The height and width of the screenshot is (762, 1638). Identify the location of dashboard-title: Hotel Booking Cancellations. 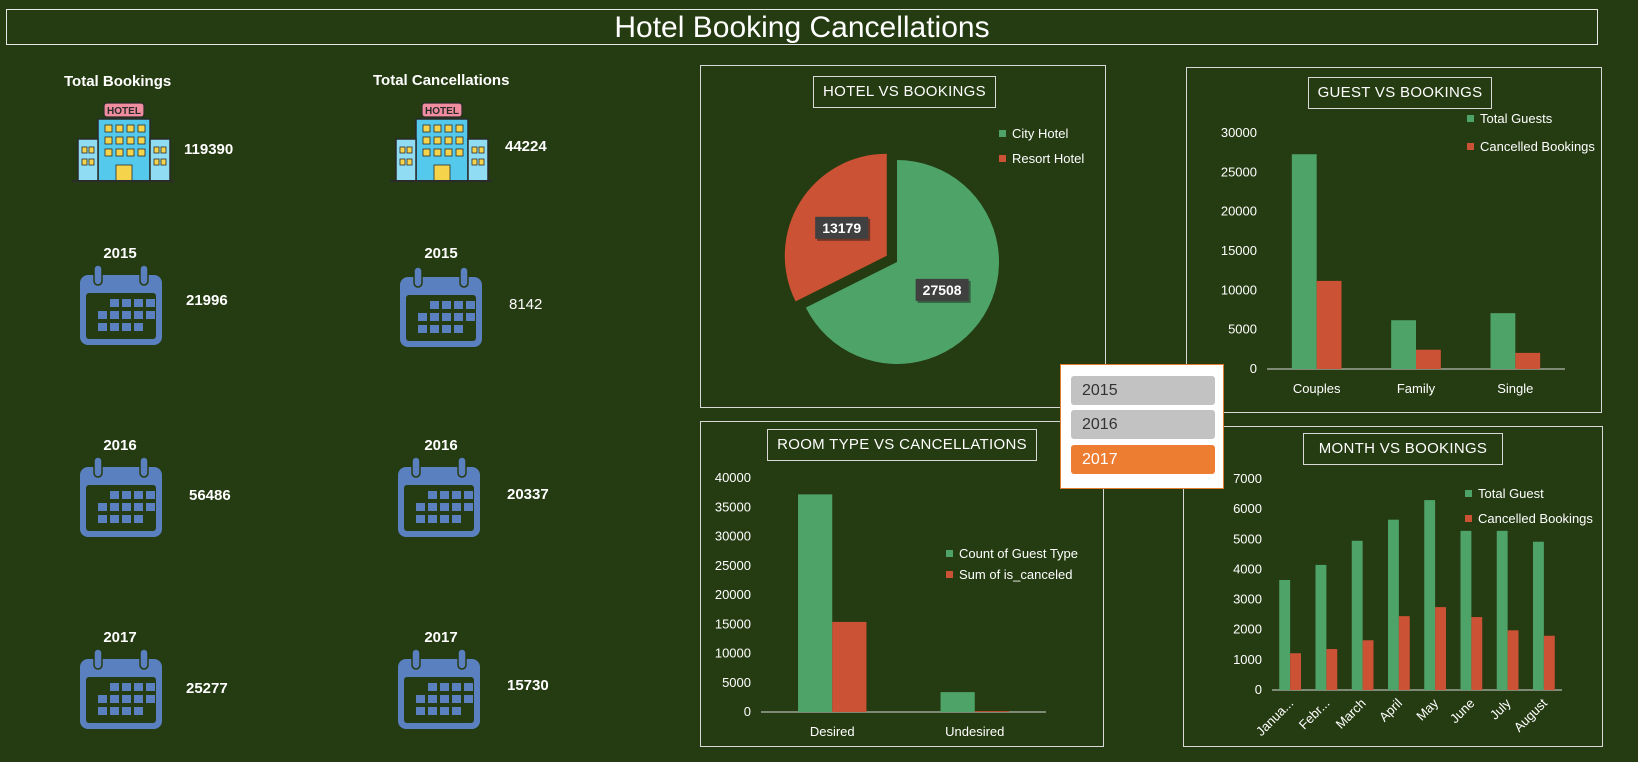
(802, 27).